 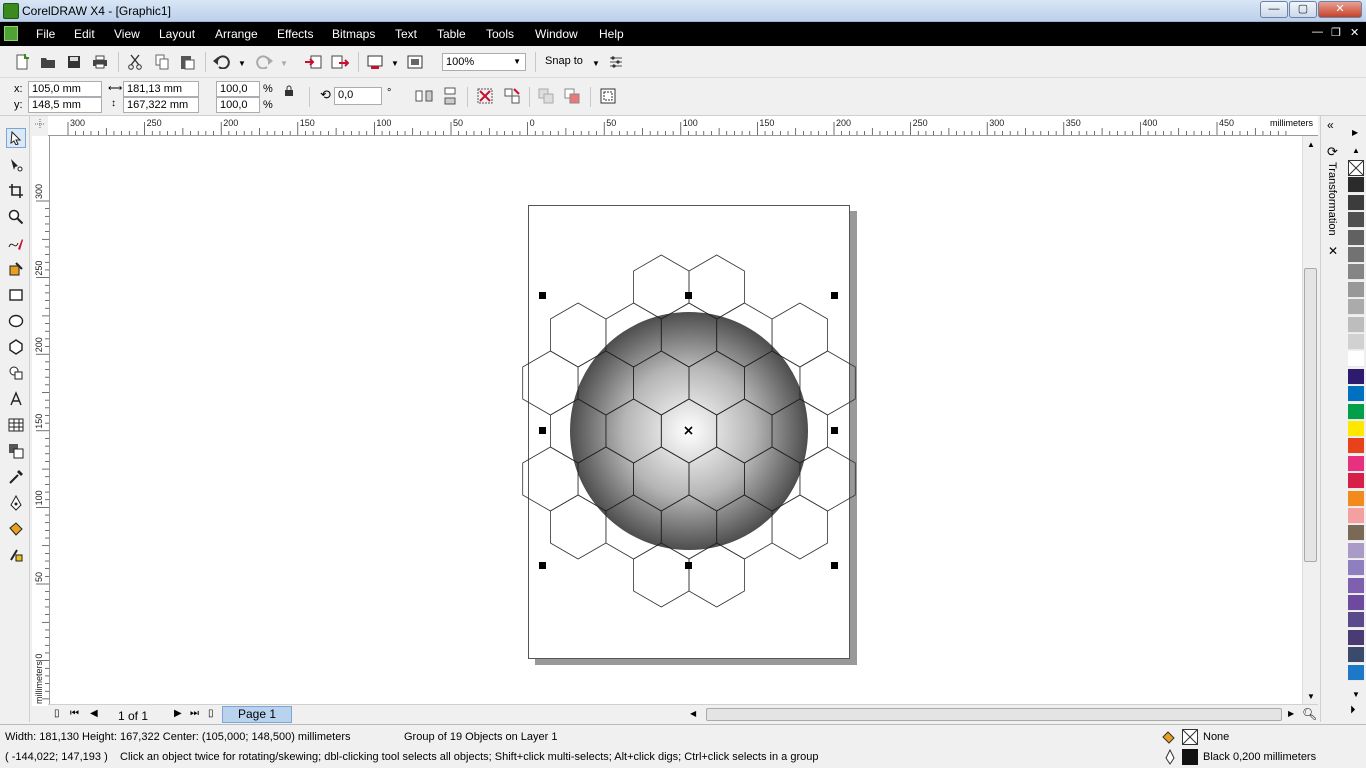 What do you see at coordinates (16, 503) in the screenshot?
I see `outline-tool-icon` at bounding box center [16, 503].